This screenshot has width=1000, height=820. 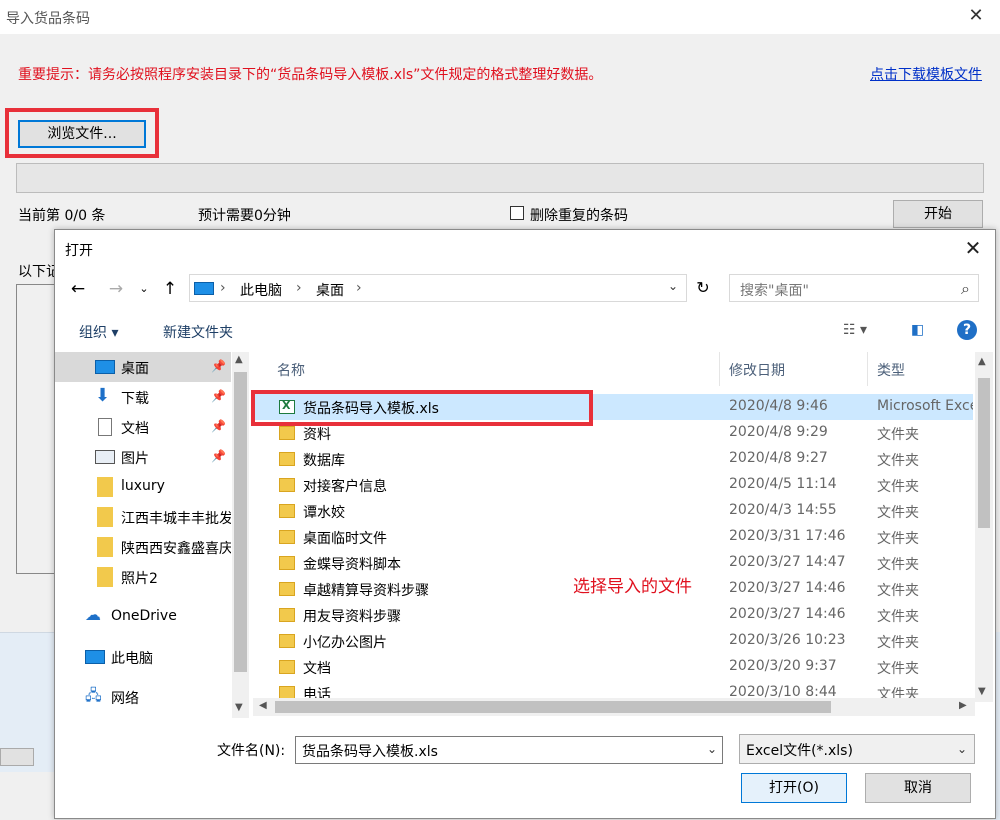 I want to click on file-row: 文档 2020/3/20 9:37 文件夹, so click(x=613, y=667).